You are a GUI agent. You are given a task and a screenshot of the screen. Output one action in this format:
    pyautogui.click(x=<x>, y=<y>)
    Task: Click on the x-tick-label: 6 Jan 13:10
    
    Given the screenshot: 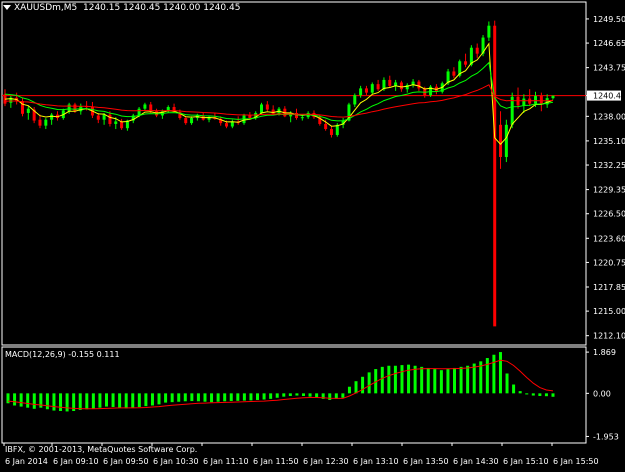 What is the action you would take?
    pyautogui.click(x=376, y=461)
    